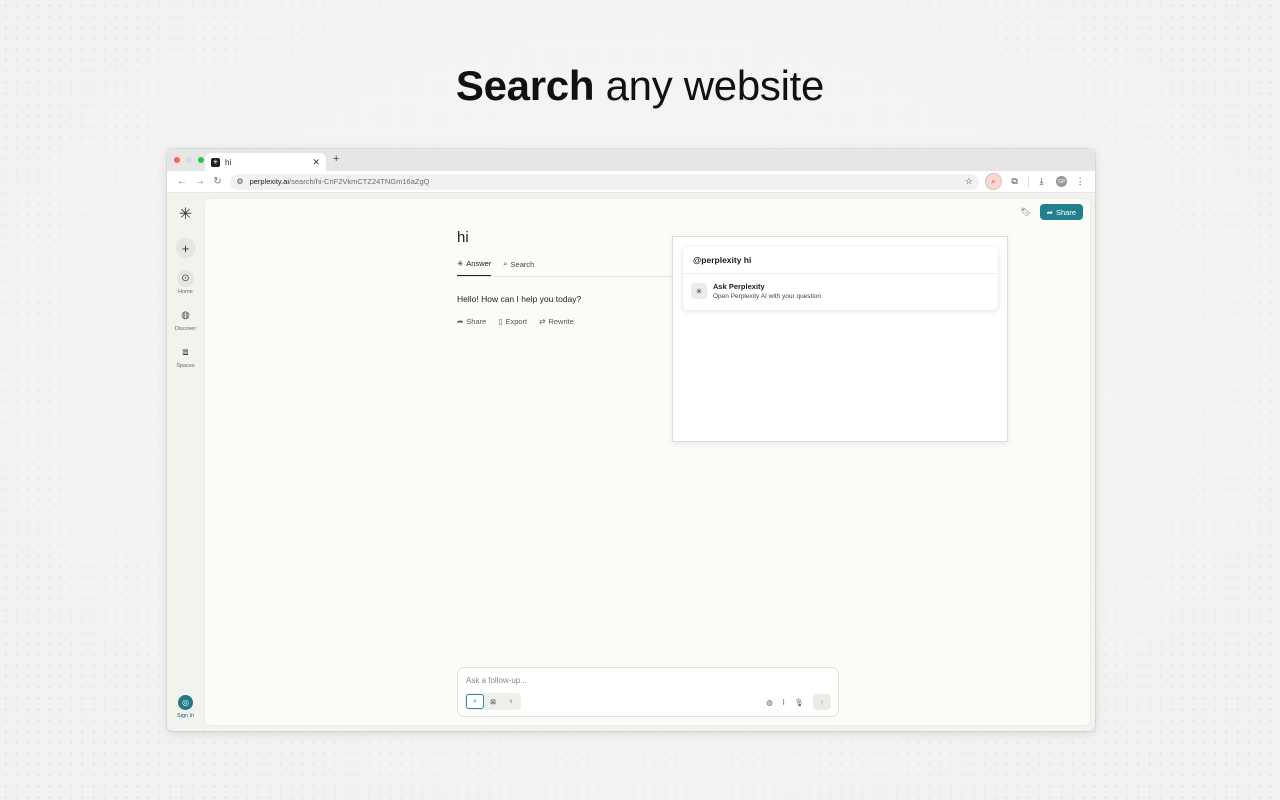  I want to click on answer-tabs: ✳ Answer ⌕ Search, so click(495, 267).